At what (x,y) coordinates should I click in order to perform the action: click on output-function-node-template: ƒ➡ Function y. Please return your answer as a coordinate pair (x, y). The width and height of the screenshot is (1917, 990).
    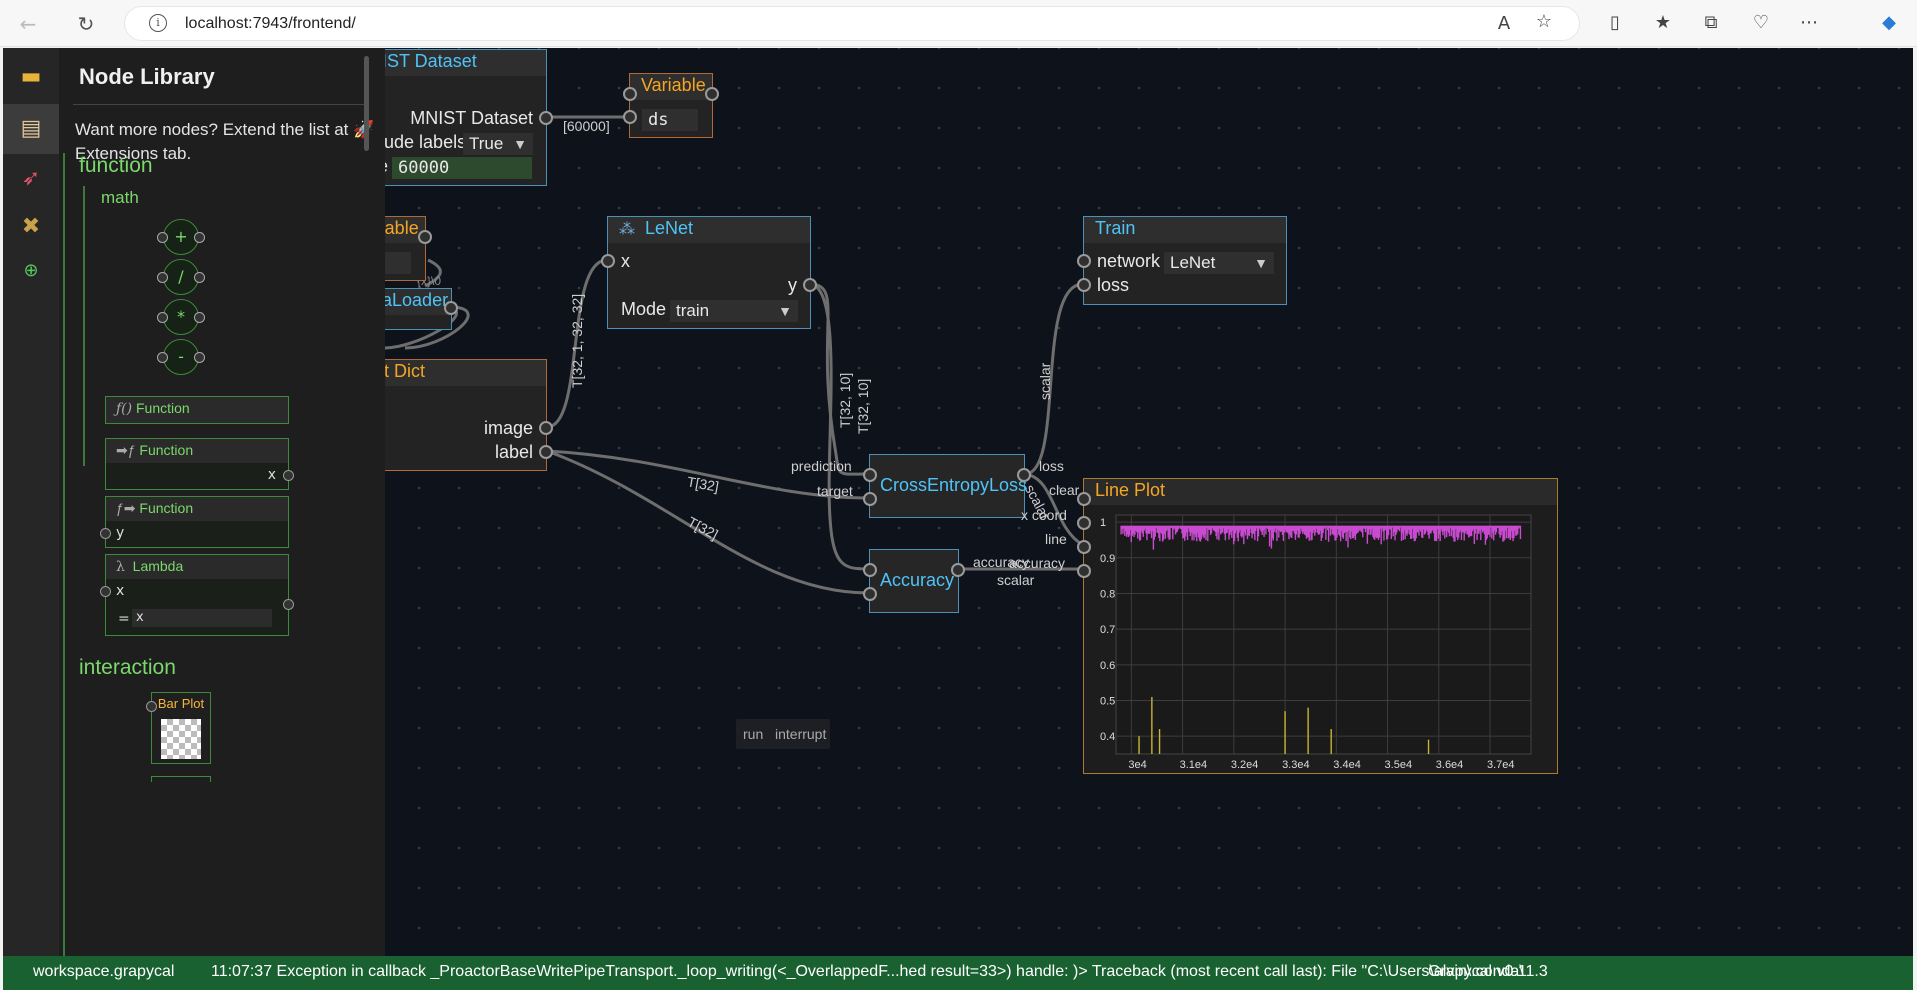
    Looking at the image, I should click on (194, 522).